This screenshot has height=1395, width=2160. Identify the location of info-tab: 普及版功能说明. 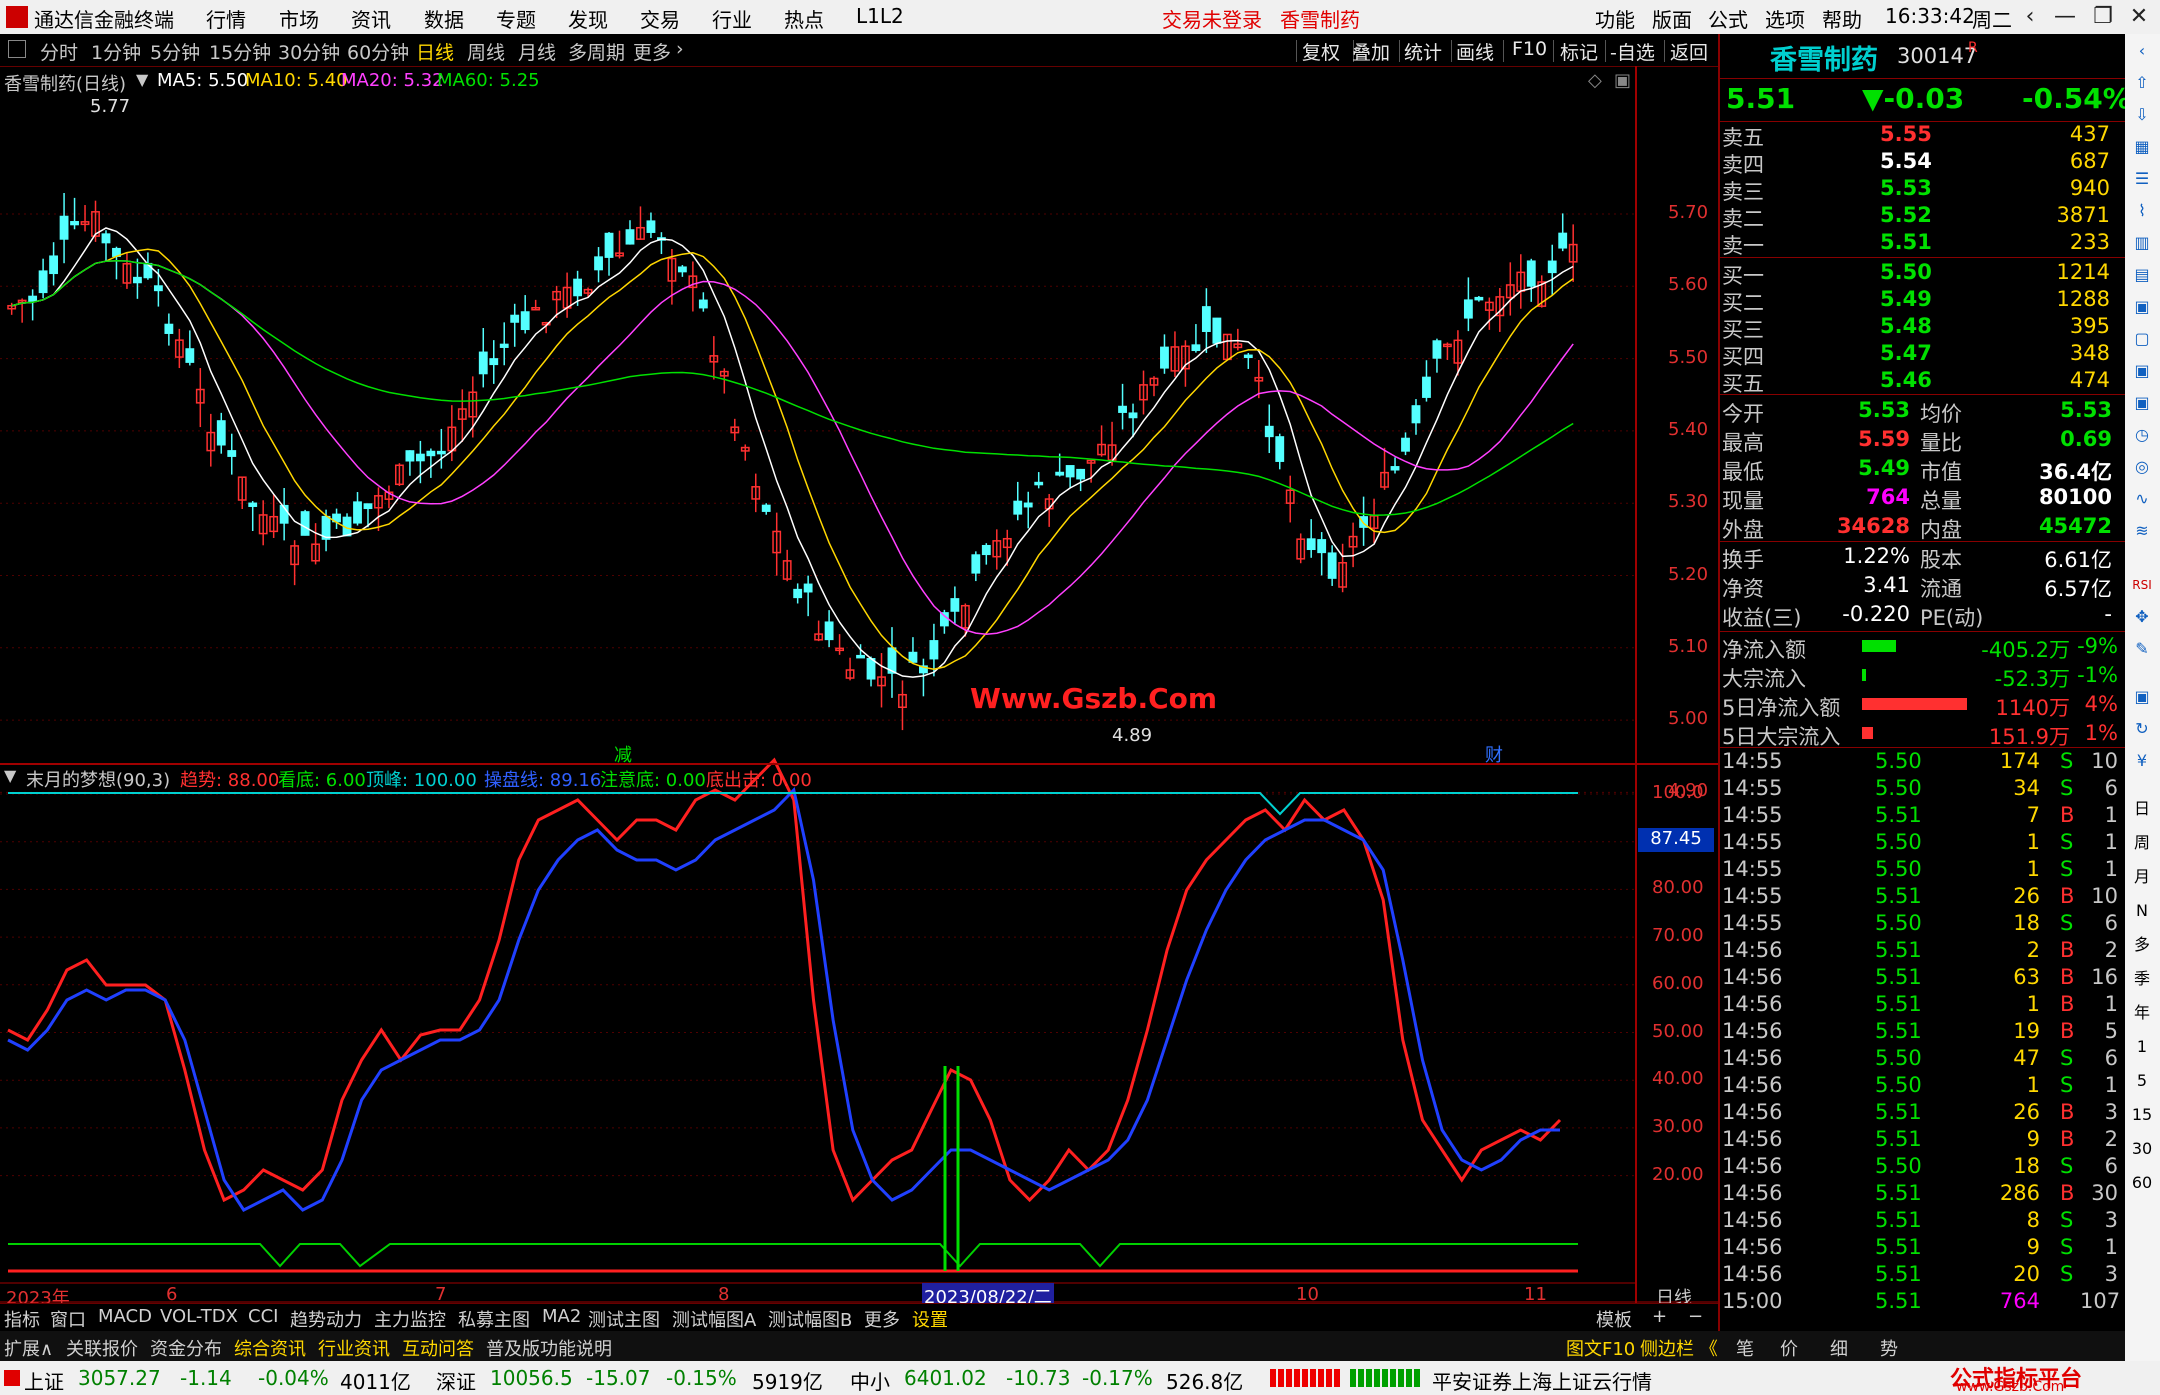
(549, 1348).